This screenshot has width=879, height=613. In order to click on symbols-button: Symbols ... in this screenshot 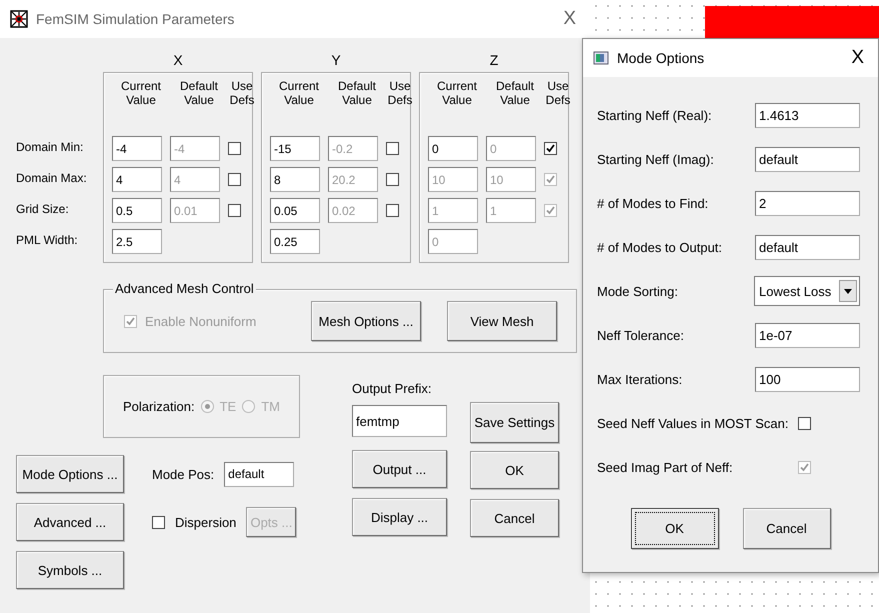, I will do `click(70, 570)`.